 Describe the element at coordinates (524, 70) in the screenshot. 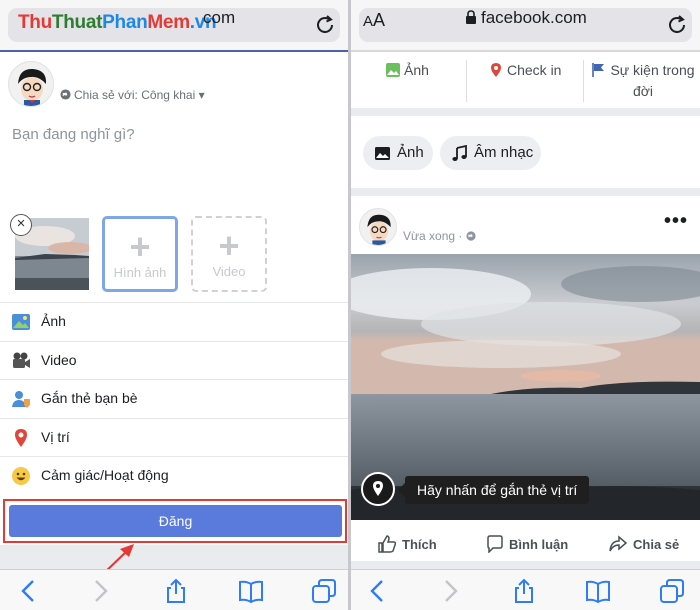

I see `action-checkin: Check in` at that location.